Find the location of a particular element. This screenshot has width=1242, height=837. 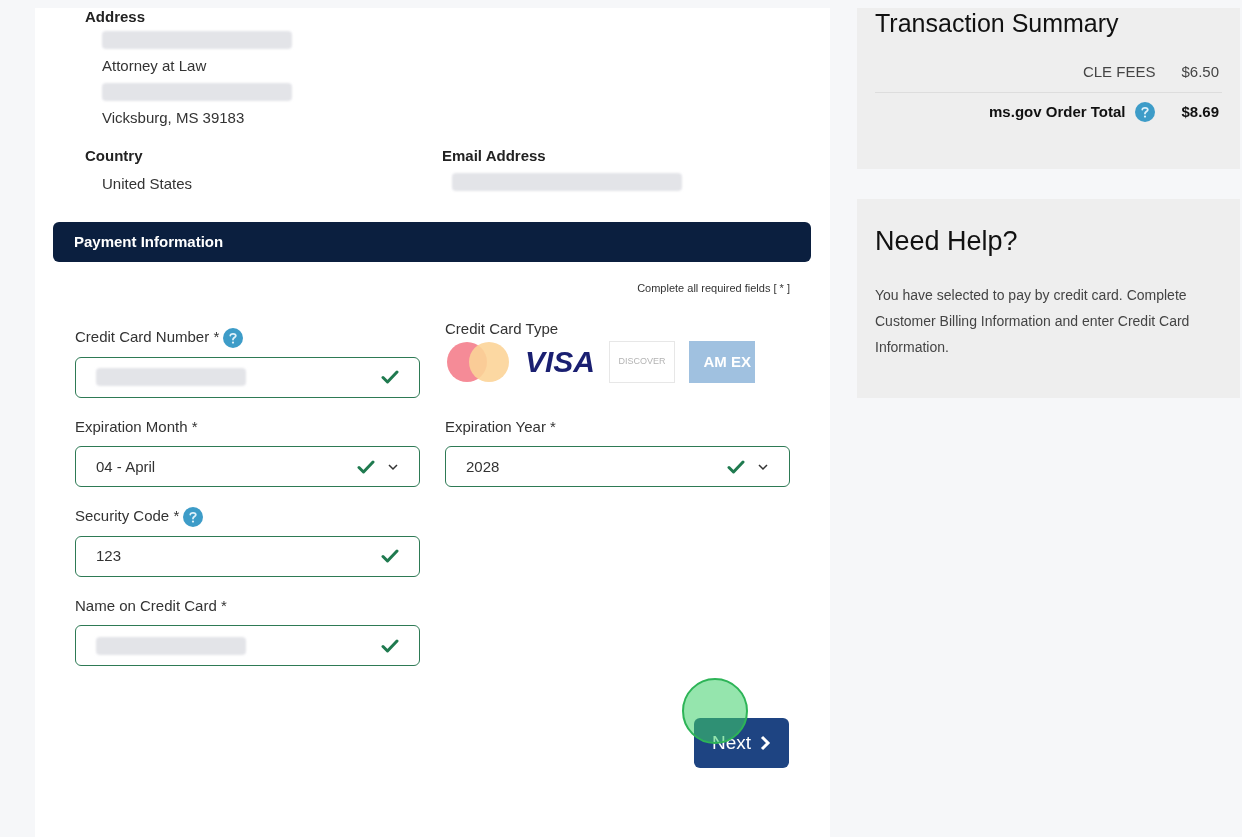

section-header: Payment Information is located at coordinates (432, 241).